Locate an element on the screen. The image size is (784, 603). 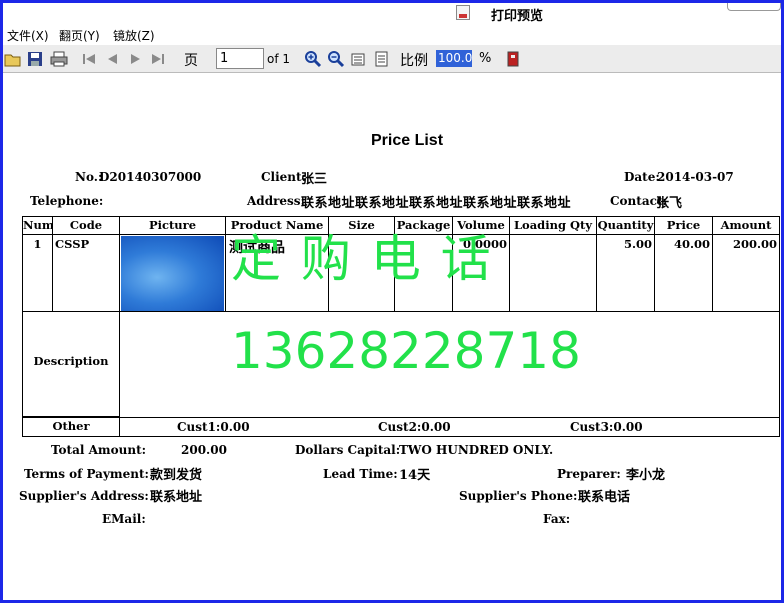
watermark-order-phone-text: 定 购 电 话 is located at coordinates (362, 259).